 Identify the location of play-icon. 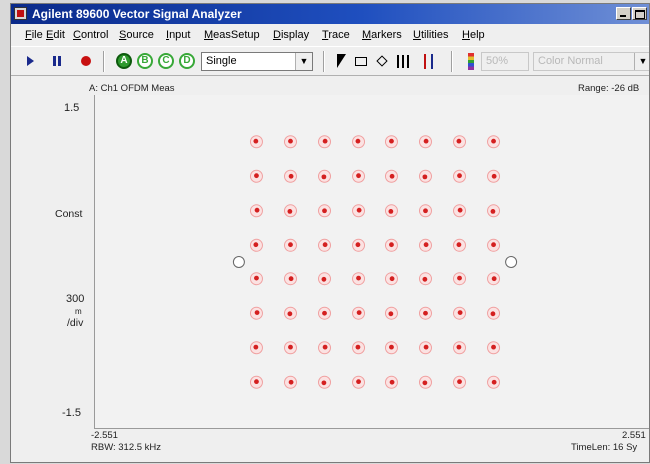
(30, 61).